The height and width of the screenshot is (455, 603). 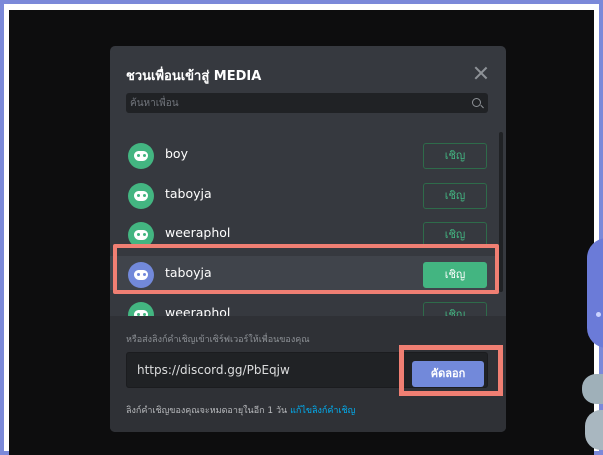 What do you see at coordinates (194, 76) in the screenshot?
I see `modal-title: ชวนเพื่อนเข้าสู่ MEDIA` at bounding box center [194, 76].